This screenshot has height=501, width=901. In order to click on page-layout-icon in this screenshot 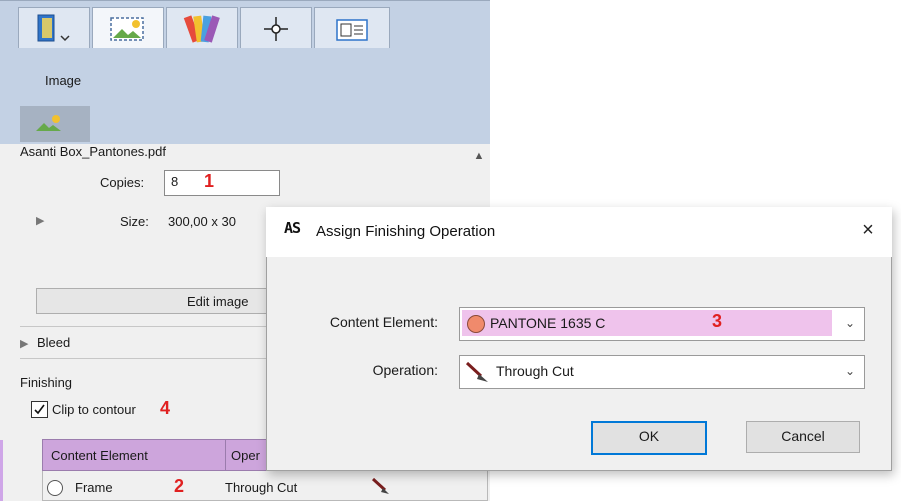, I will do `click(53, 28)`.